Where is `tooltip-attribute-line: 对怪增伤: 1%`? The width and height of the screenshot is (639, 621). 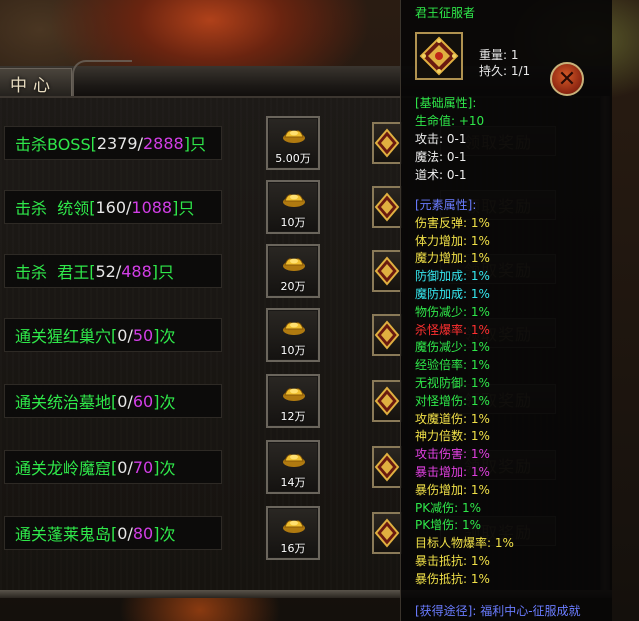
tooltip-attribute-line: 对怪增伤: 1% is located at coordinates (452, 401).